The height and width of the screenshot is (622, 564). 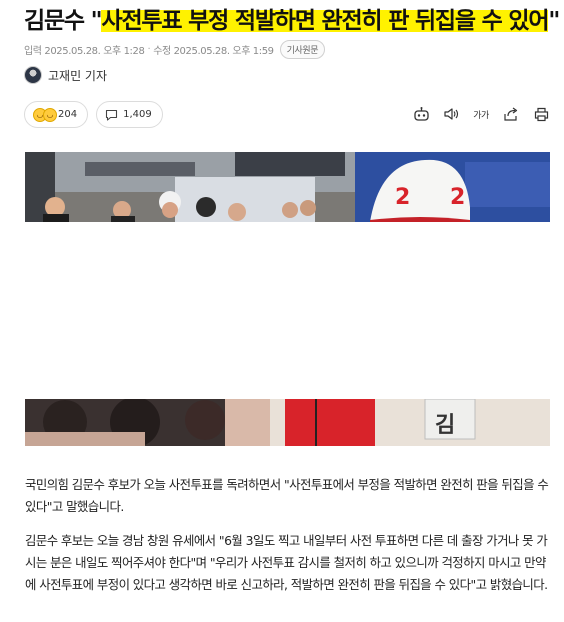 I want to click on article-headline: 김문수 "사전투표 부정 적발하면 완전히 판 뒤집을 수 있어", so click(x=292, y=21).